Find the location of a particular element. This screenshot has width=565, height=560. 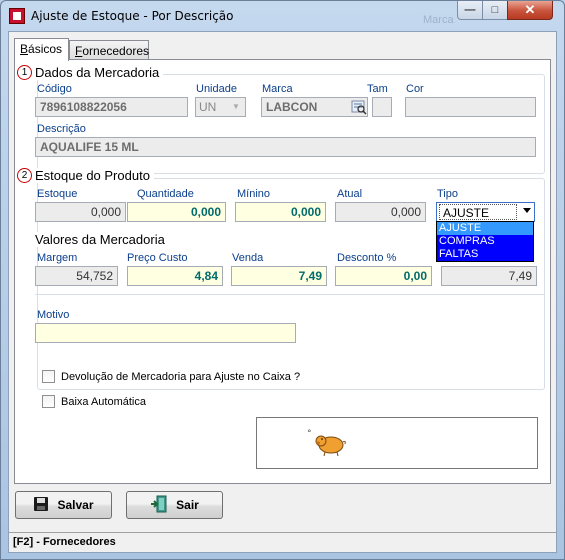

baixa-automatica-checkbox: Baixa Automática is located at coordinates (94, 401).